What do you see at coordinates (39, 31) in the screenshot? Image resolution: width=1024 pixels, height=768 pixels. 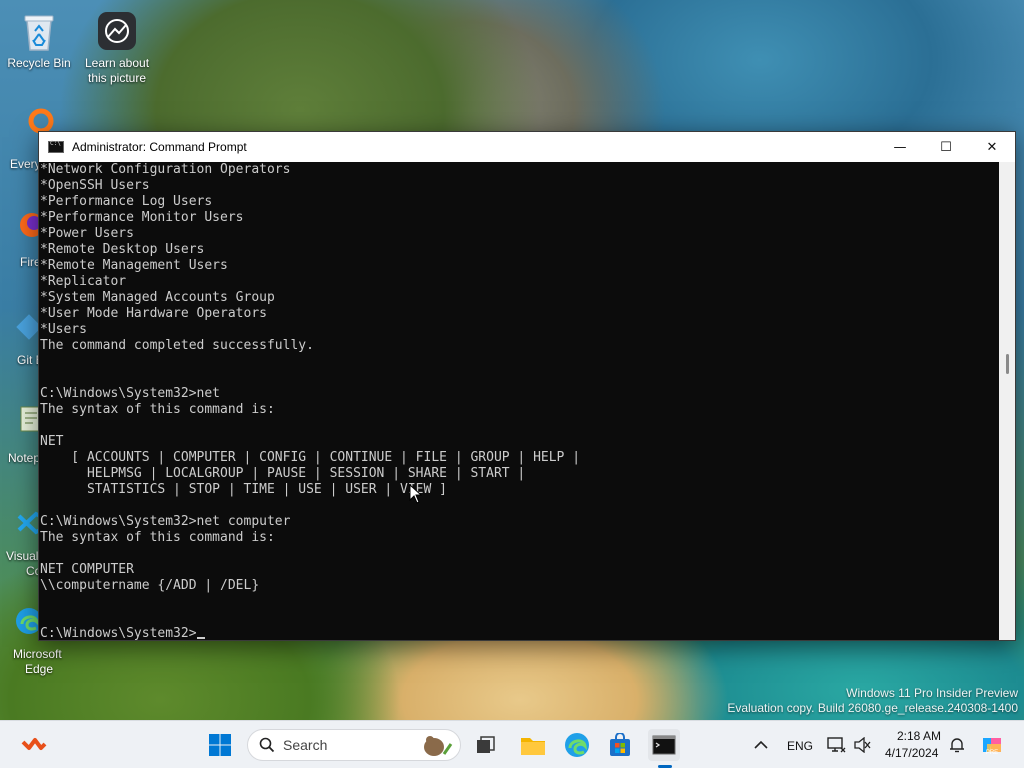 I see `recycle-bin-icon` at bounding box center [39, 31].